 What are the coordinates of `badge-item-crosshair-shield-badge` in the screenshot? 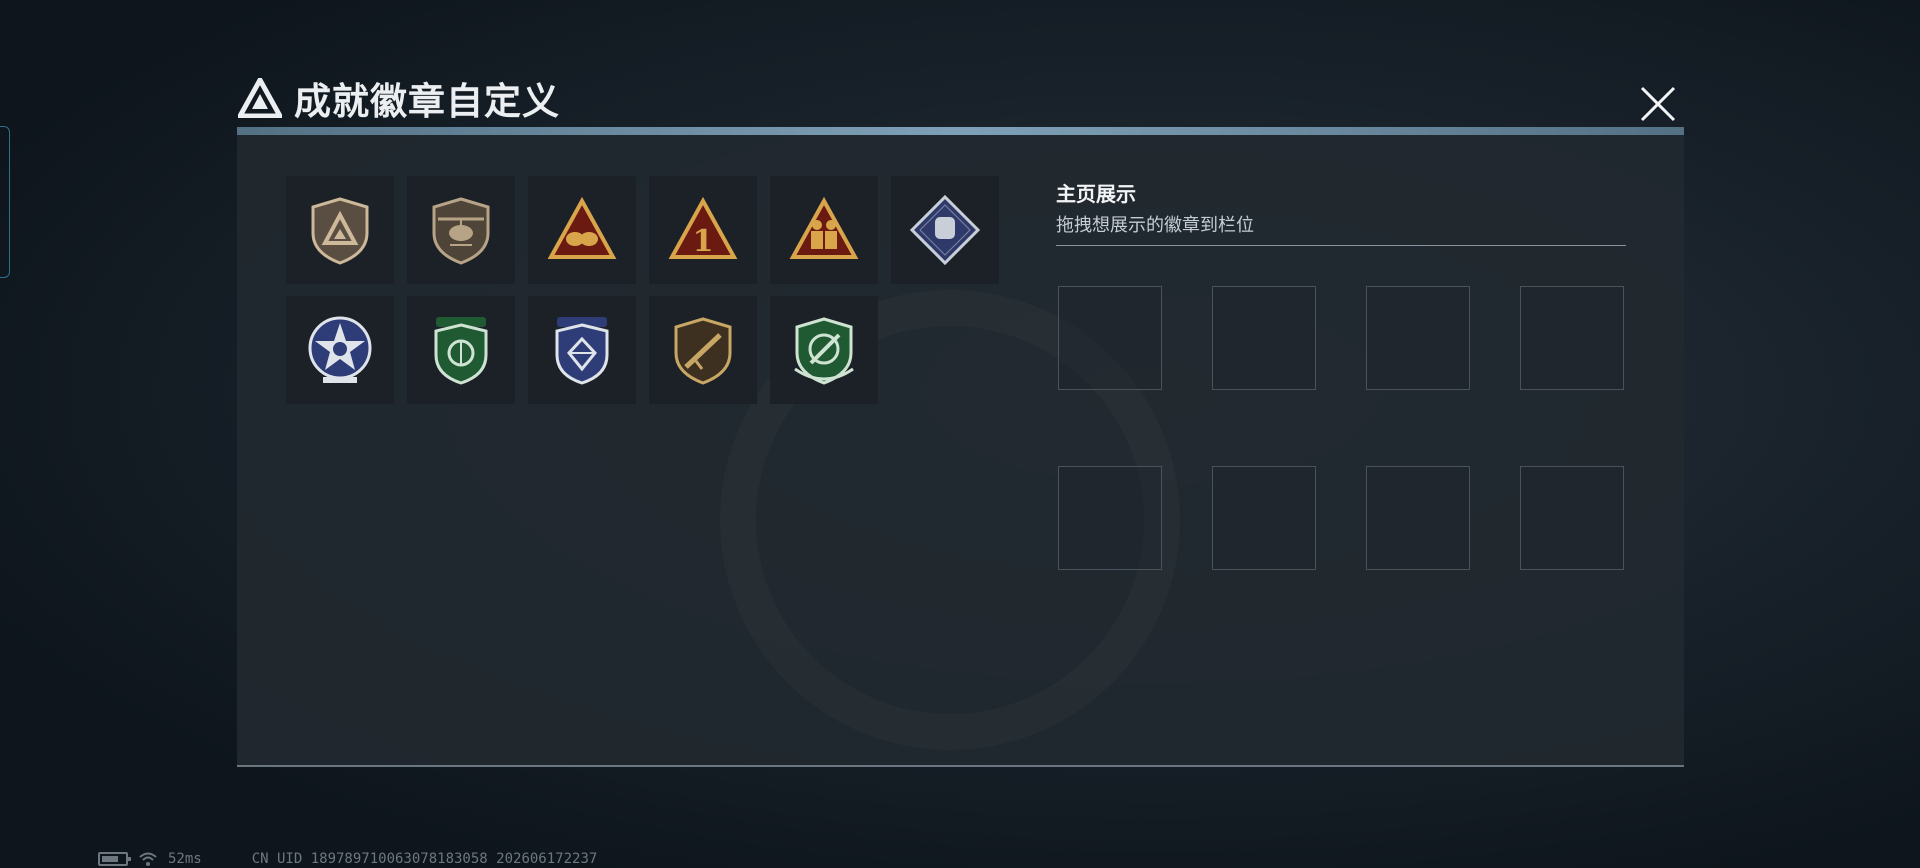 It's located at (824, 350).